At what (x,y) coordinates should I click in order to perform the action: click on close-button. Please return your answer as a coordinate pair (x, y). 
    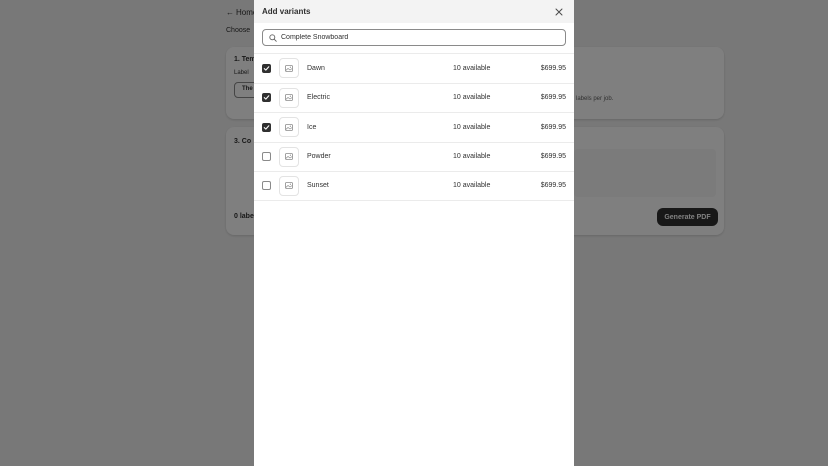
    Looking at the image, I should click on (559, 12).